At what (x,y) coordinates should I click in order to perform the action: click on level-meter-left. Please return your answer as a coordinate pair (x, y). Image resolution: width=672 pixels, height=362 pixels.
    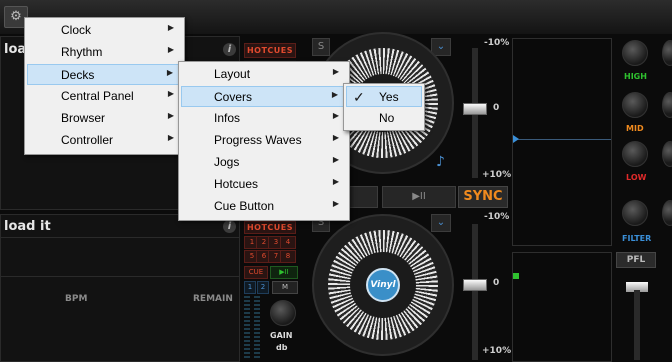
    Looking at the image, I should click on (247, 328).